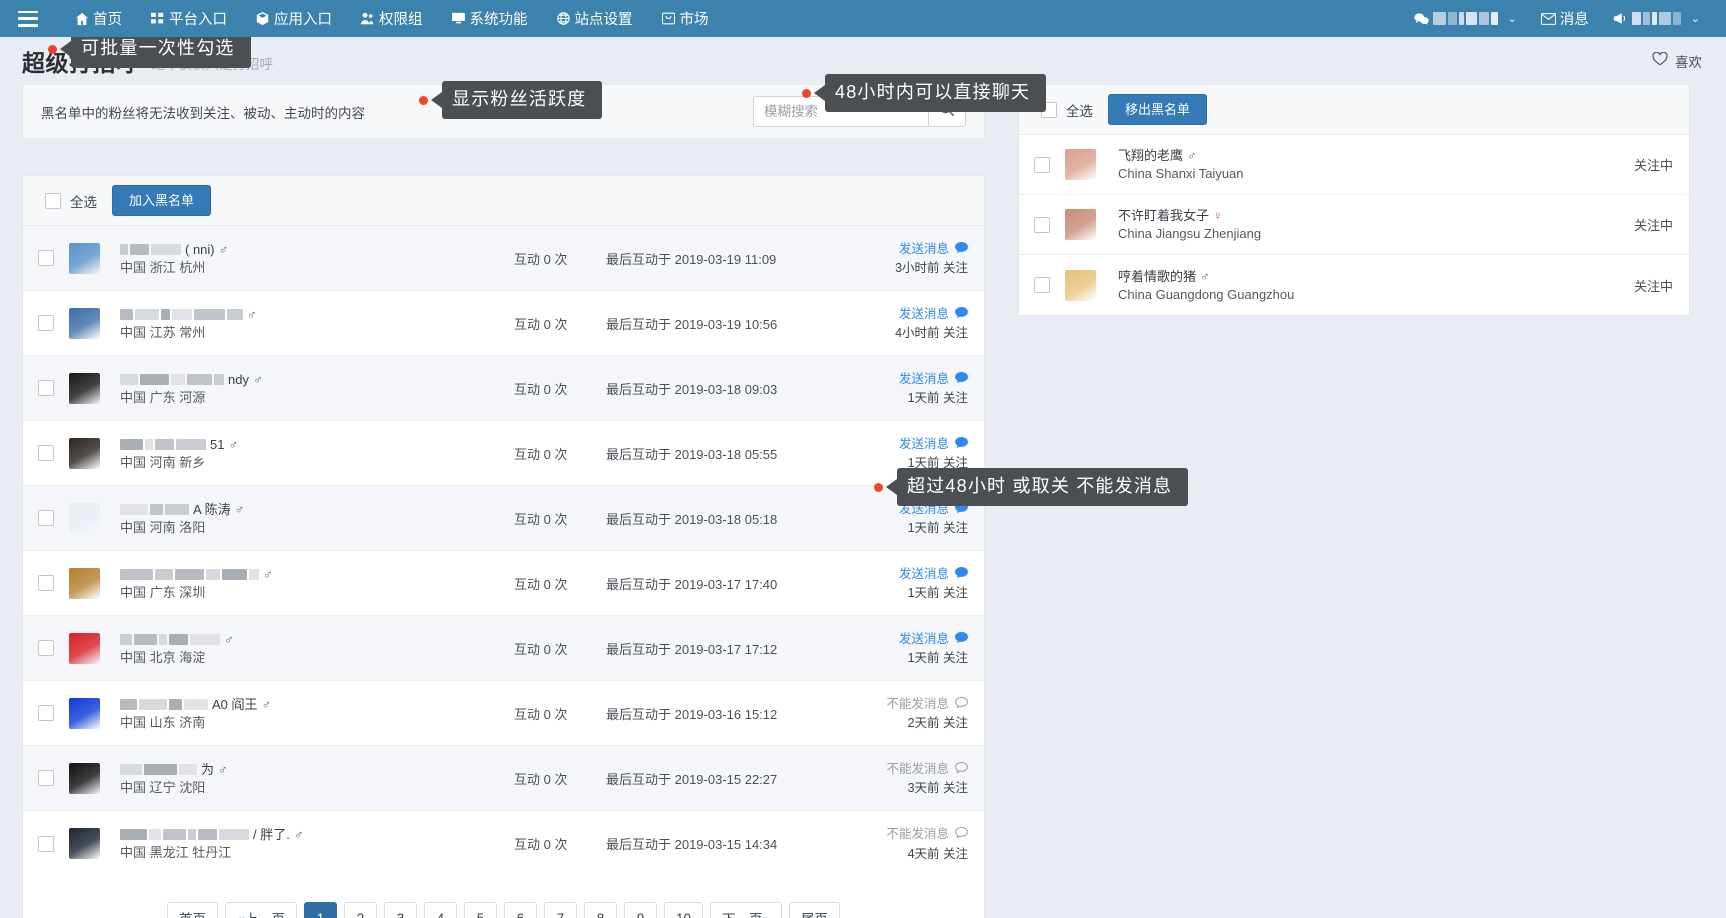  I want to click on remove-from-blacklist-button: 移出黑名单, so click(1158, 109).